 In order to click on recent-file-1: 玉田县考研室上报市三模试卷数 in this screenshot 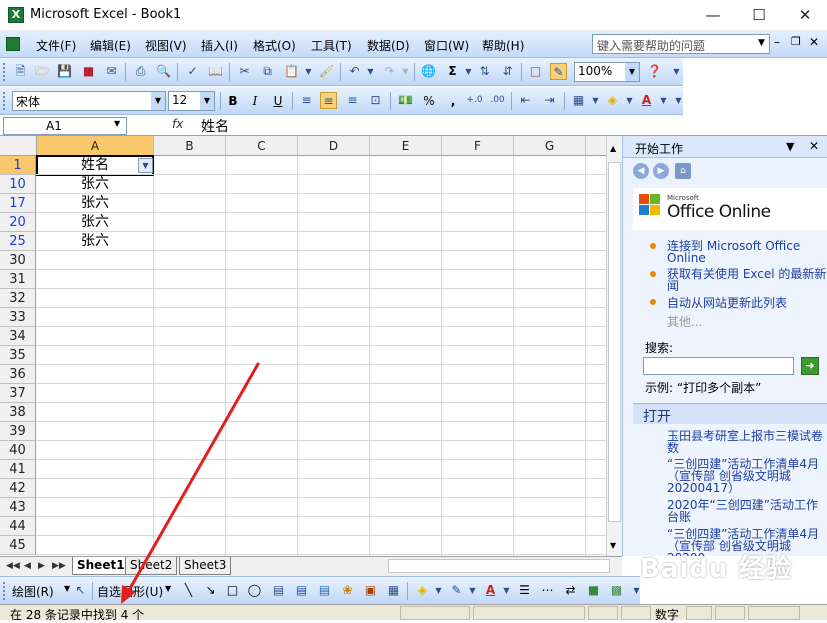, I will do `click(747, 442)`.